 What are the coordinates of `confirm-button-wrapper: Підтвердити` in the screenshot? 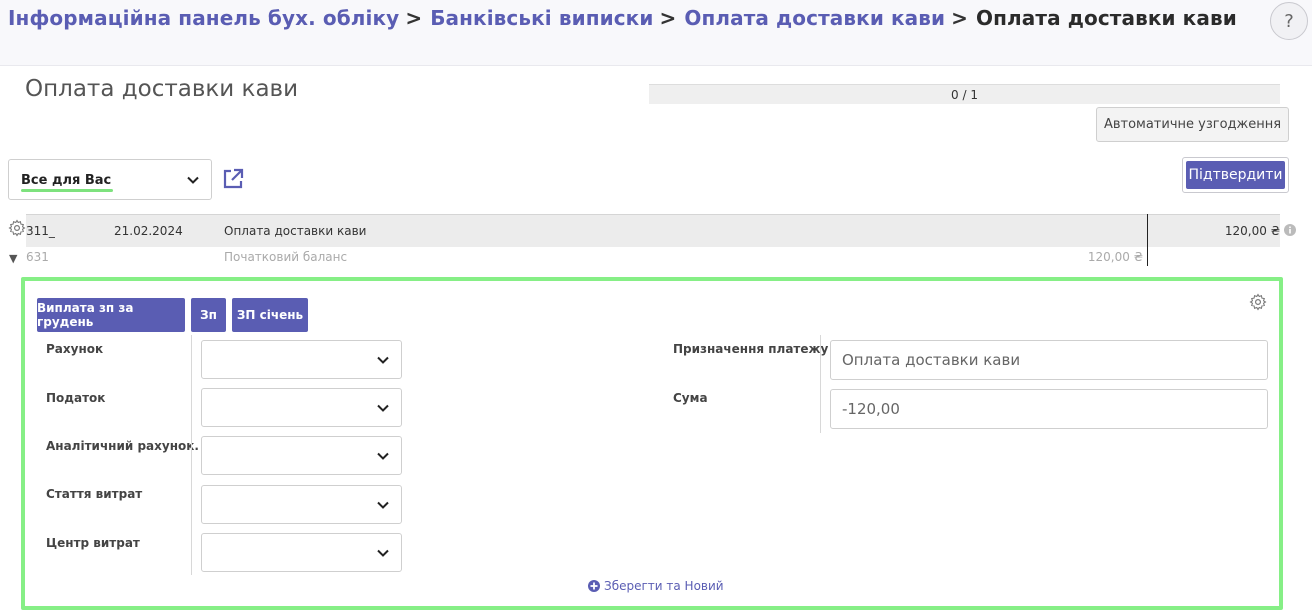 It's located at (1235, 175).